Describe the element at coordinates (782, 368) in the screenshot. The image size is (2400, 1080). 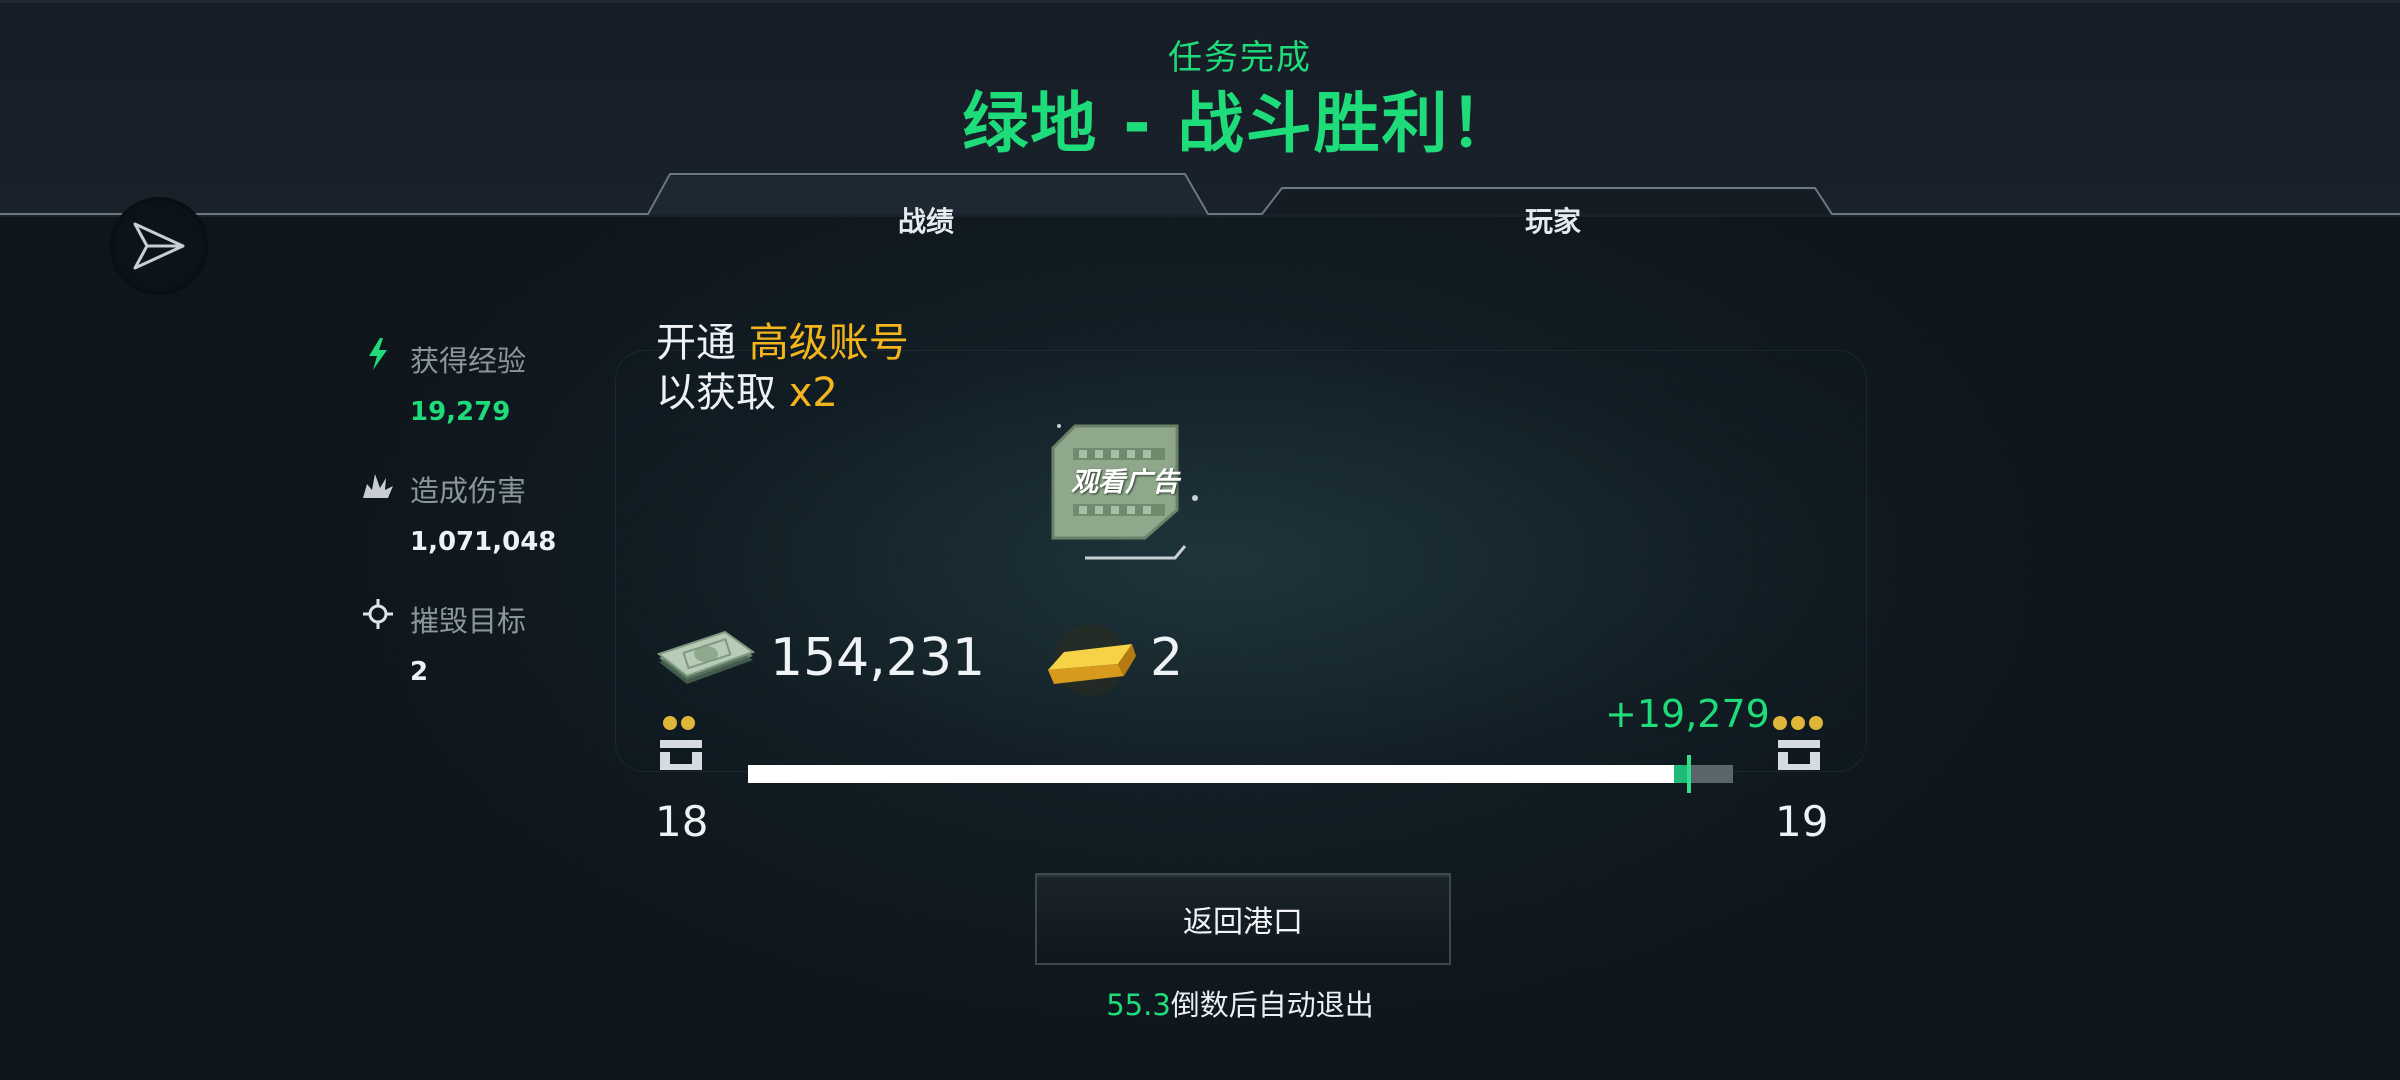
I see `premium-promo: 开通 高级账号 以获取 x2` at that location.